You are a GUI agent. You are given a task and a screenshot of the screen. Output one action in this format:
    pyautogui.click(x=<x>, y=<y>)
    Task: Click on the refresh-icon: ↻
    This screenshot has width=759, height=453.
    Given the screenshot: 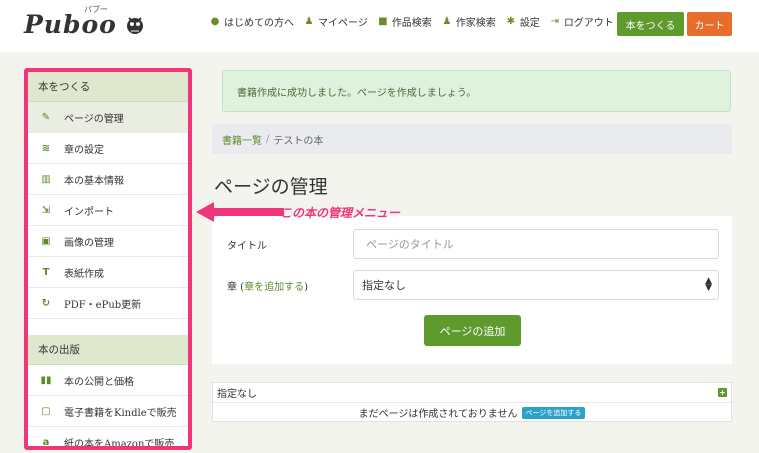 What is the action you would take?
    pyautogui.click(x=46, y=303)
    